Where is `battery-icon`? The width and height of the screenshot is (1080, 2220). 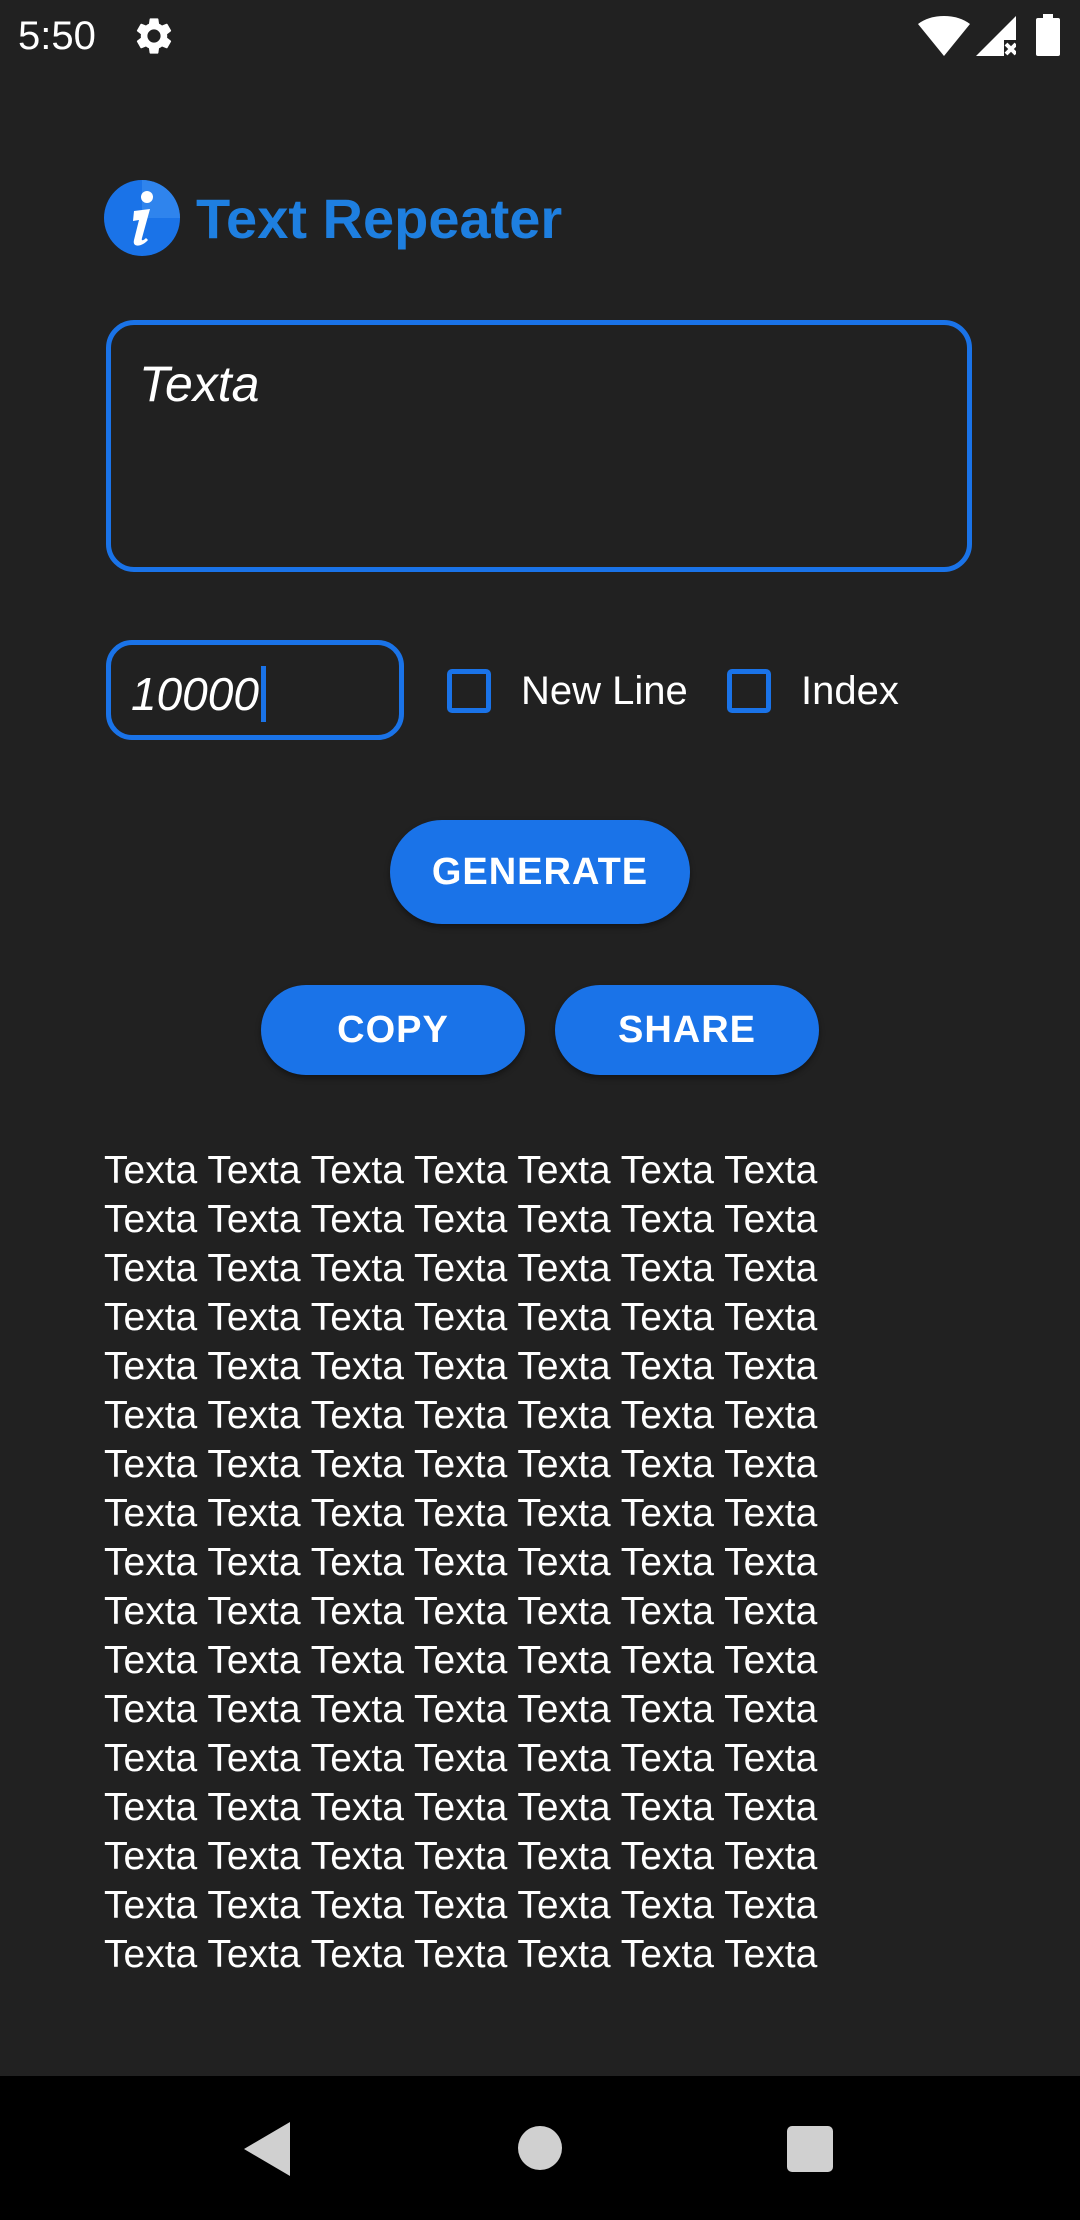
battery-icon is located at coordinates (1048, 35).